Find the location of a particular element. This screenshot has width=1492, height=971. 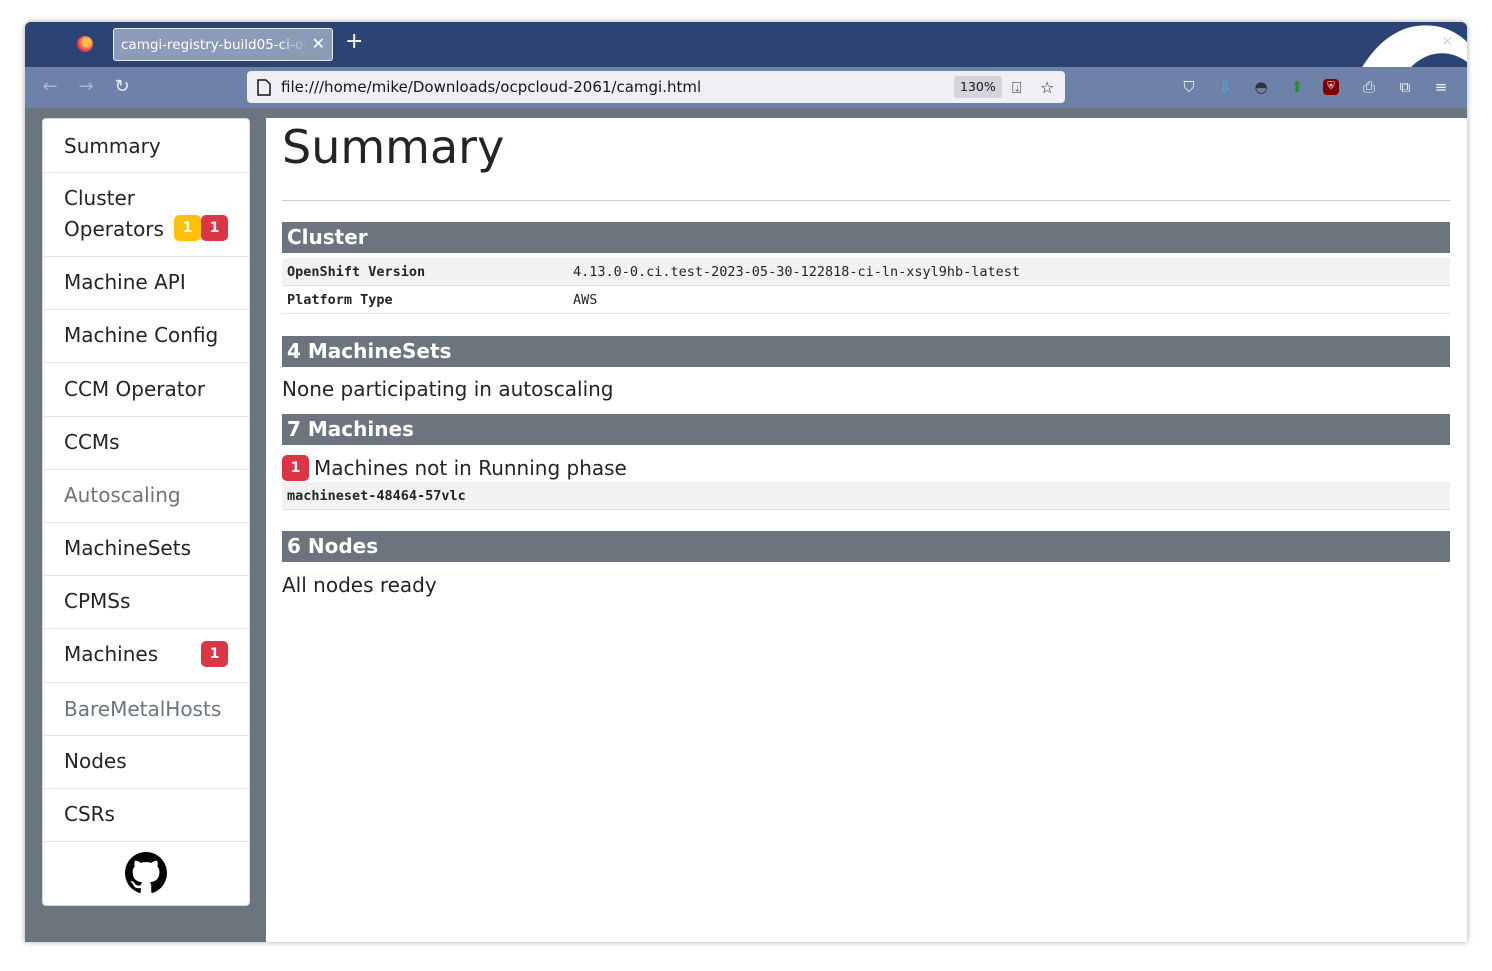

section-header-machinesets: 4 MachineSets is located at coordinates (866, 351).